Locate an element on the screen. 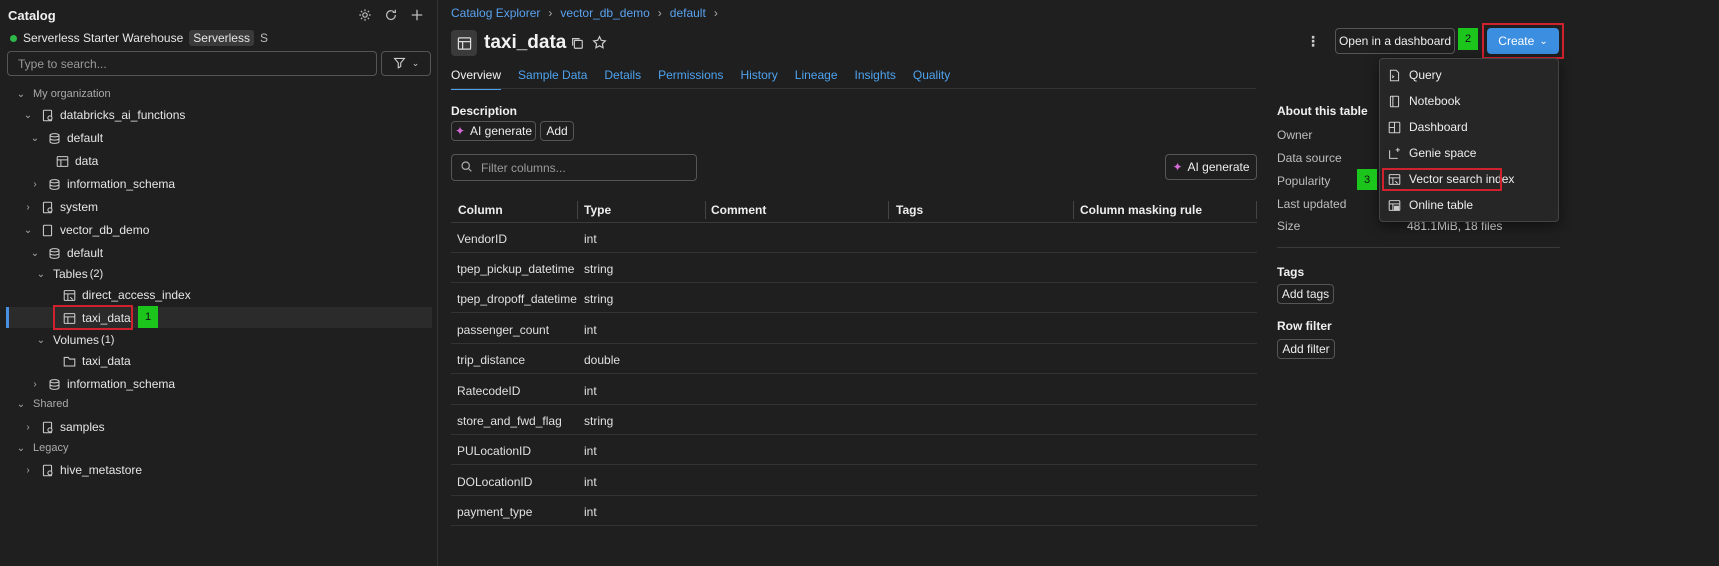 The width and height of the screenshot is (1719, 566). tree-item-taxi-data-volume: taxi_data is located at coordinates (96, 361).